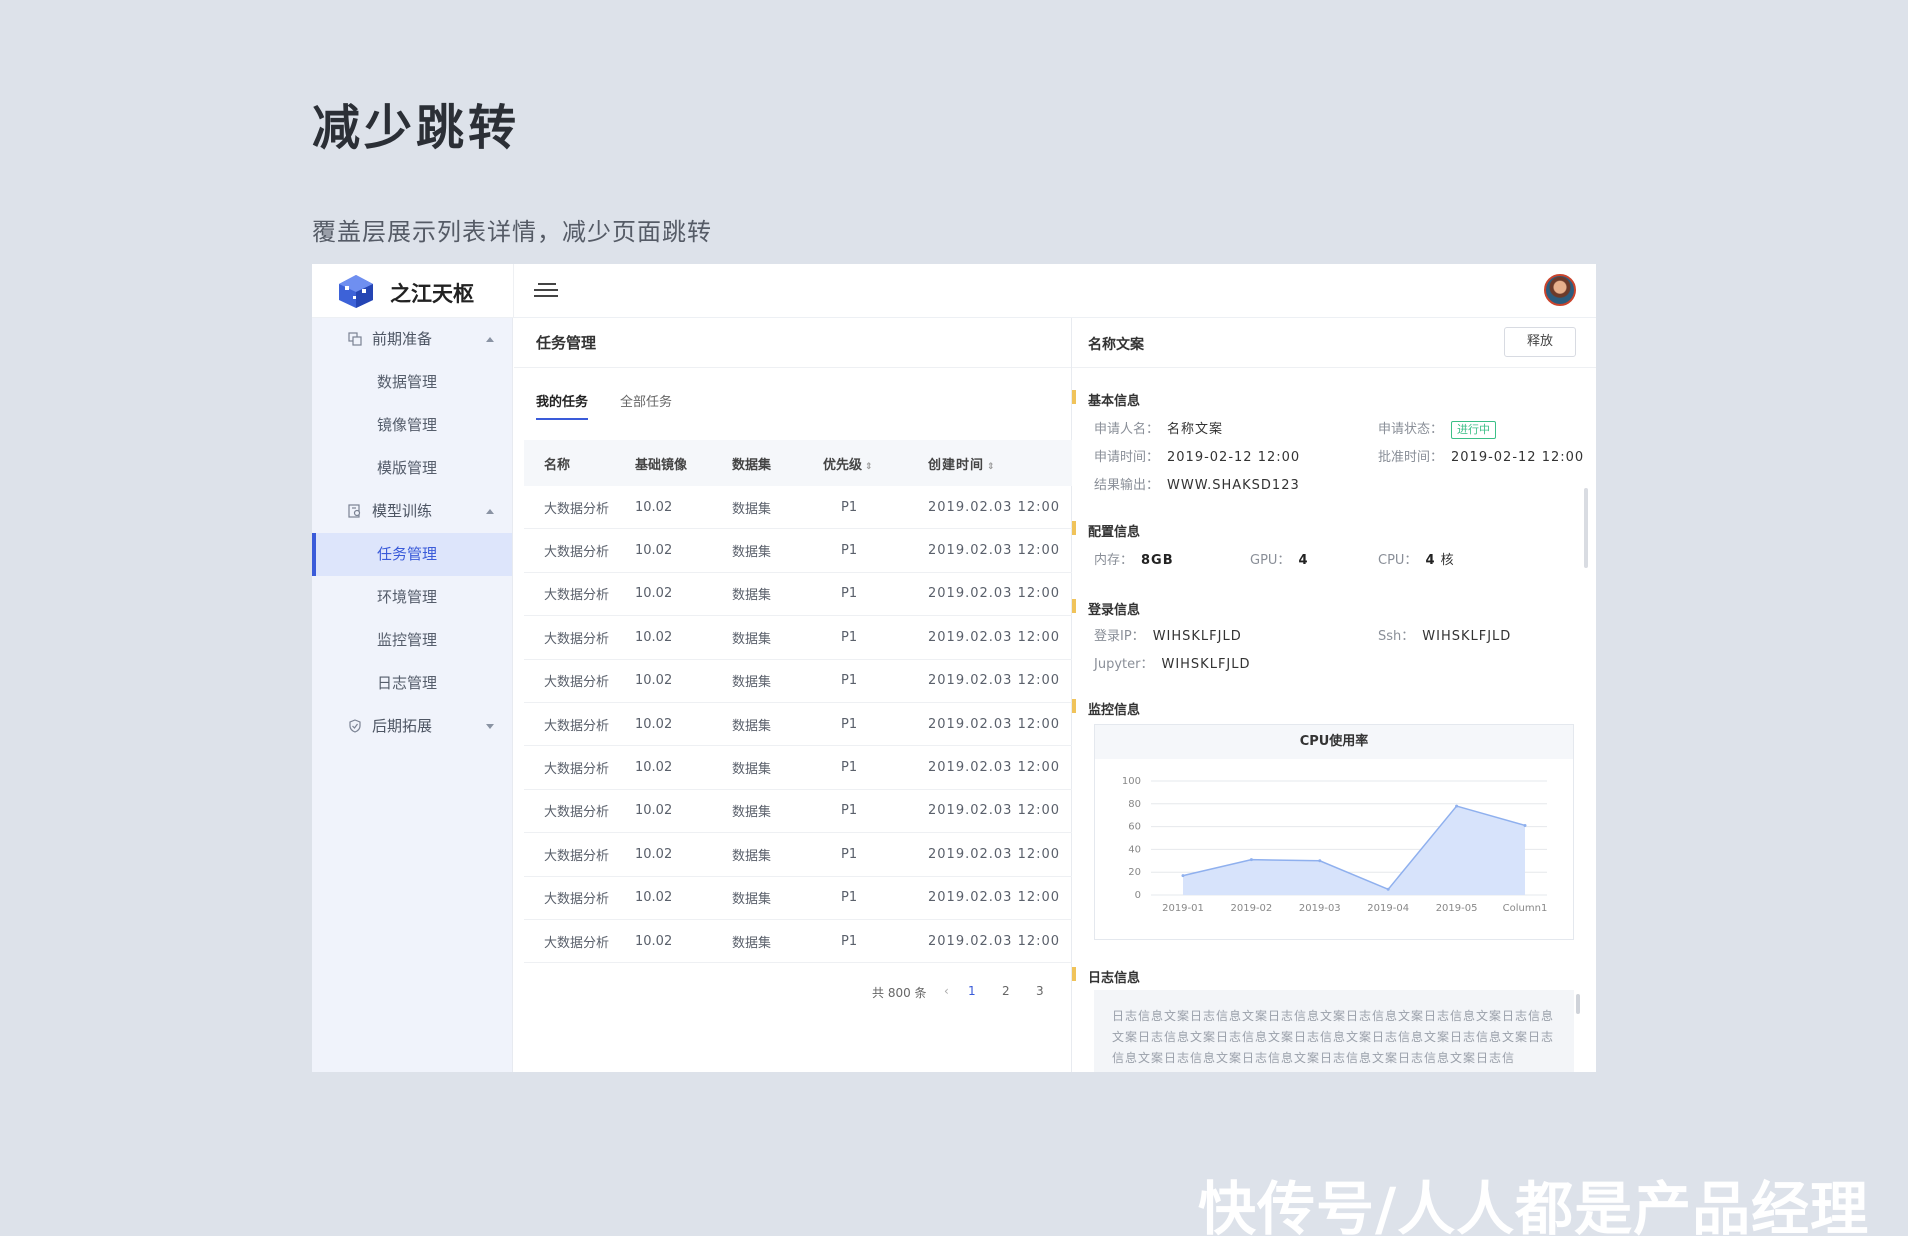 Image resolution: width=1908 pixels, height=1236 pixels. I want to click on detail-title: 名称文案, so click(1116, 345).